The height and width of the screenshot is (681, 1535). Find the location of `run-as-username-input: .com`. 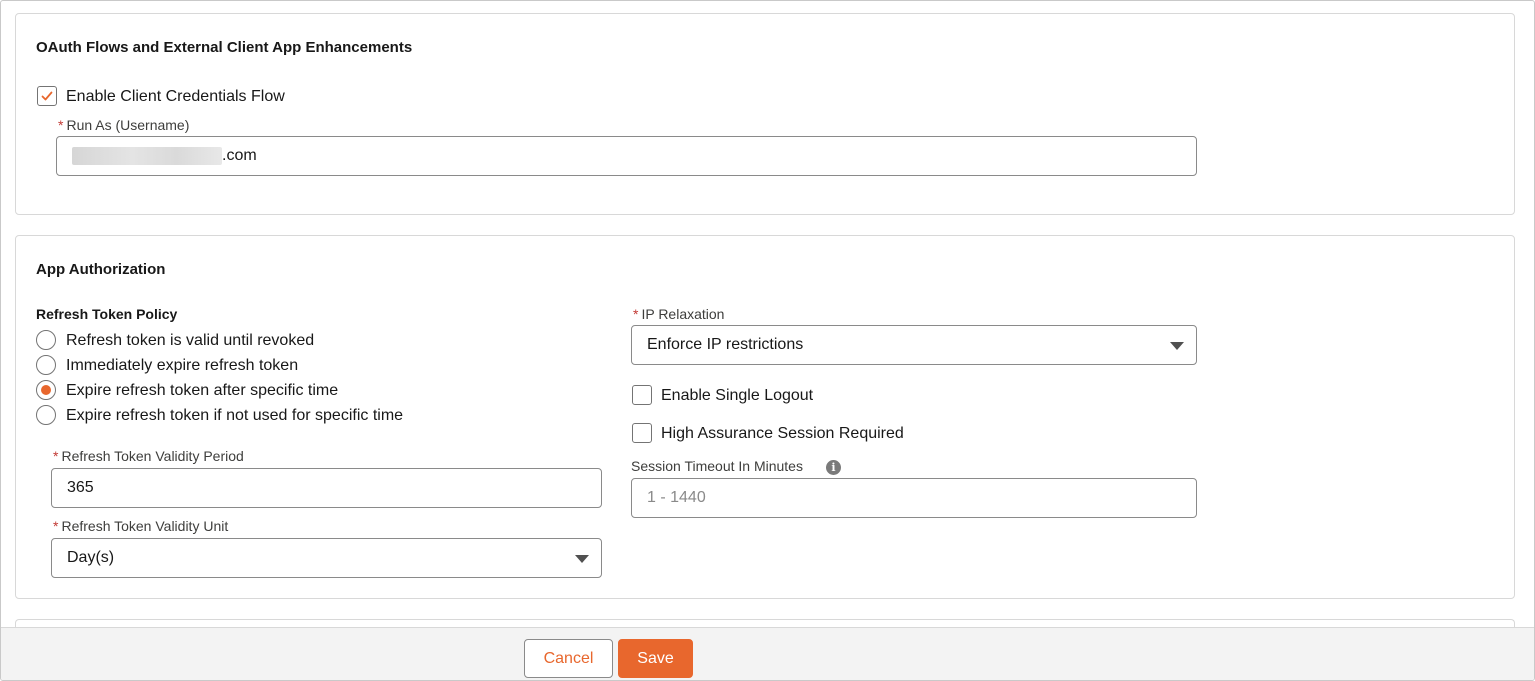

run-as-username-input: .com is located at coordinates (626, 156).